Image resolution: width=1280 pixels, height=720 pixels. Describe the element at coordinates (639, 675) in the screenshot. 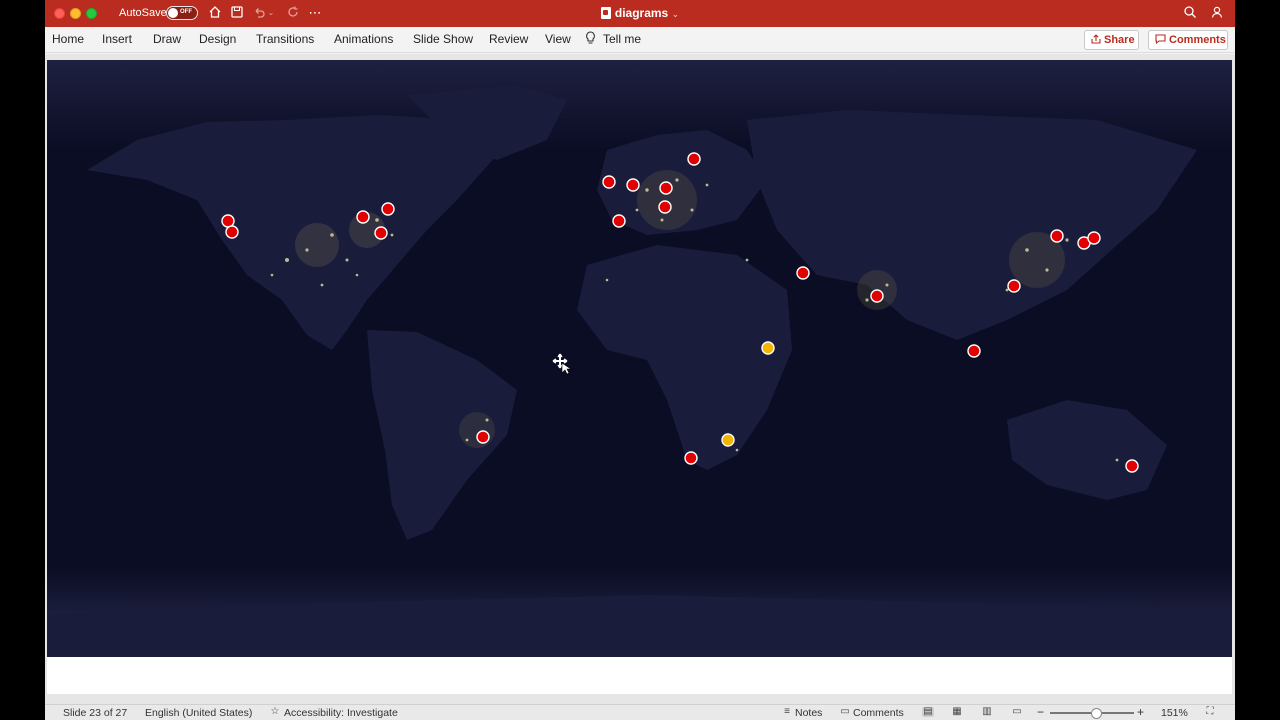

I see `notes-area` at that location.